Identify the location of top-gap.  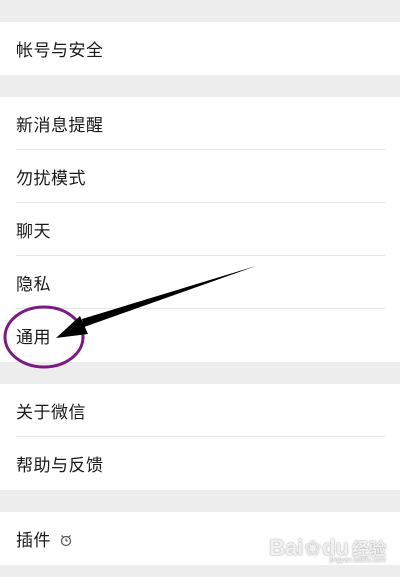
(200, 11).